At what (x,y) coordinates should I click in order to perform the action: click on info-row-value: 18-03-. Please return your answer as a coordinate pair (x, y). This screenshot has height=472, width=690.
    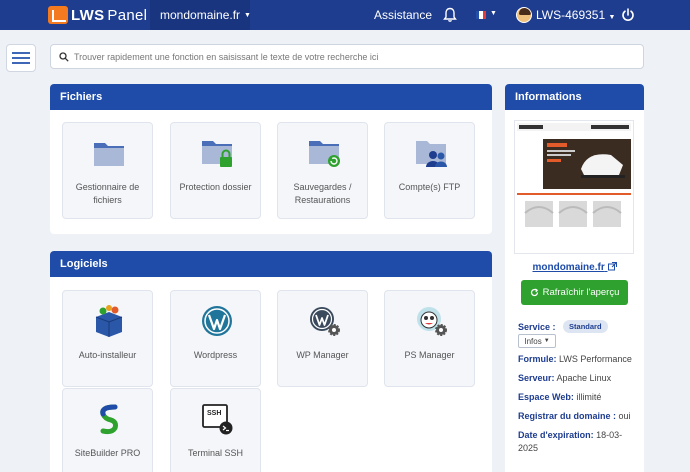
    Looking at the image, I should click on (608, 435).